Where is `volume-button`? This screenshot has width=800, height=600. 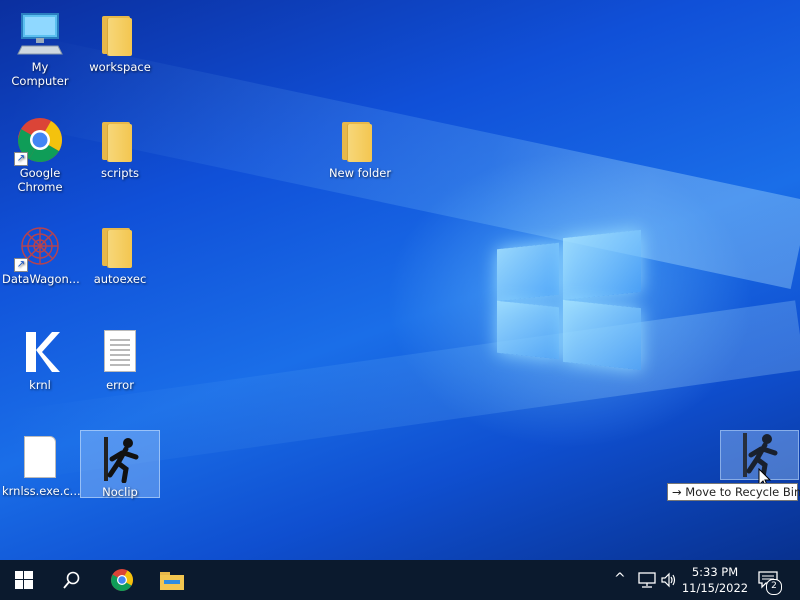
volume-button is located at coordinates (669, 581).